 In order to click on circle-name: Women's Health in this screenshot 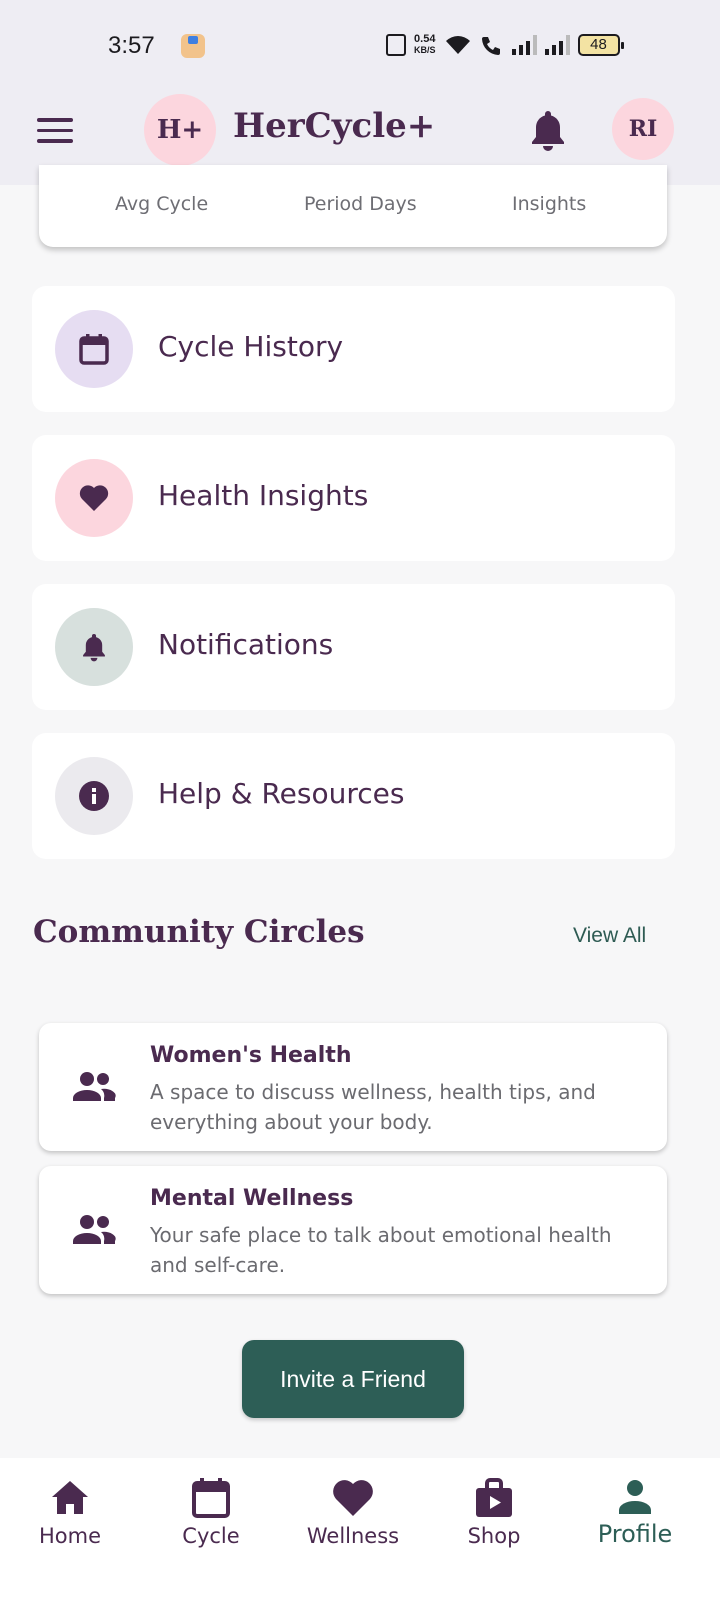, I will do `click(251, 1055)`.